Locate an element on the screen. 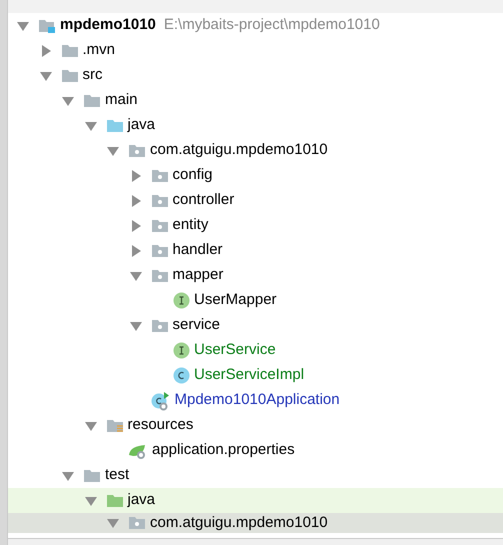  tree-label: UserServiceImpl is located at coordinates (249, 375).